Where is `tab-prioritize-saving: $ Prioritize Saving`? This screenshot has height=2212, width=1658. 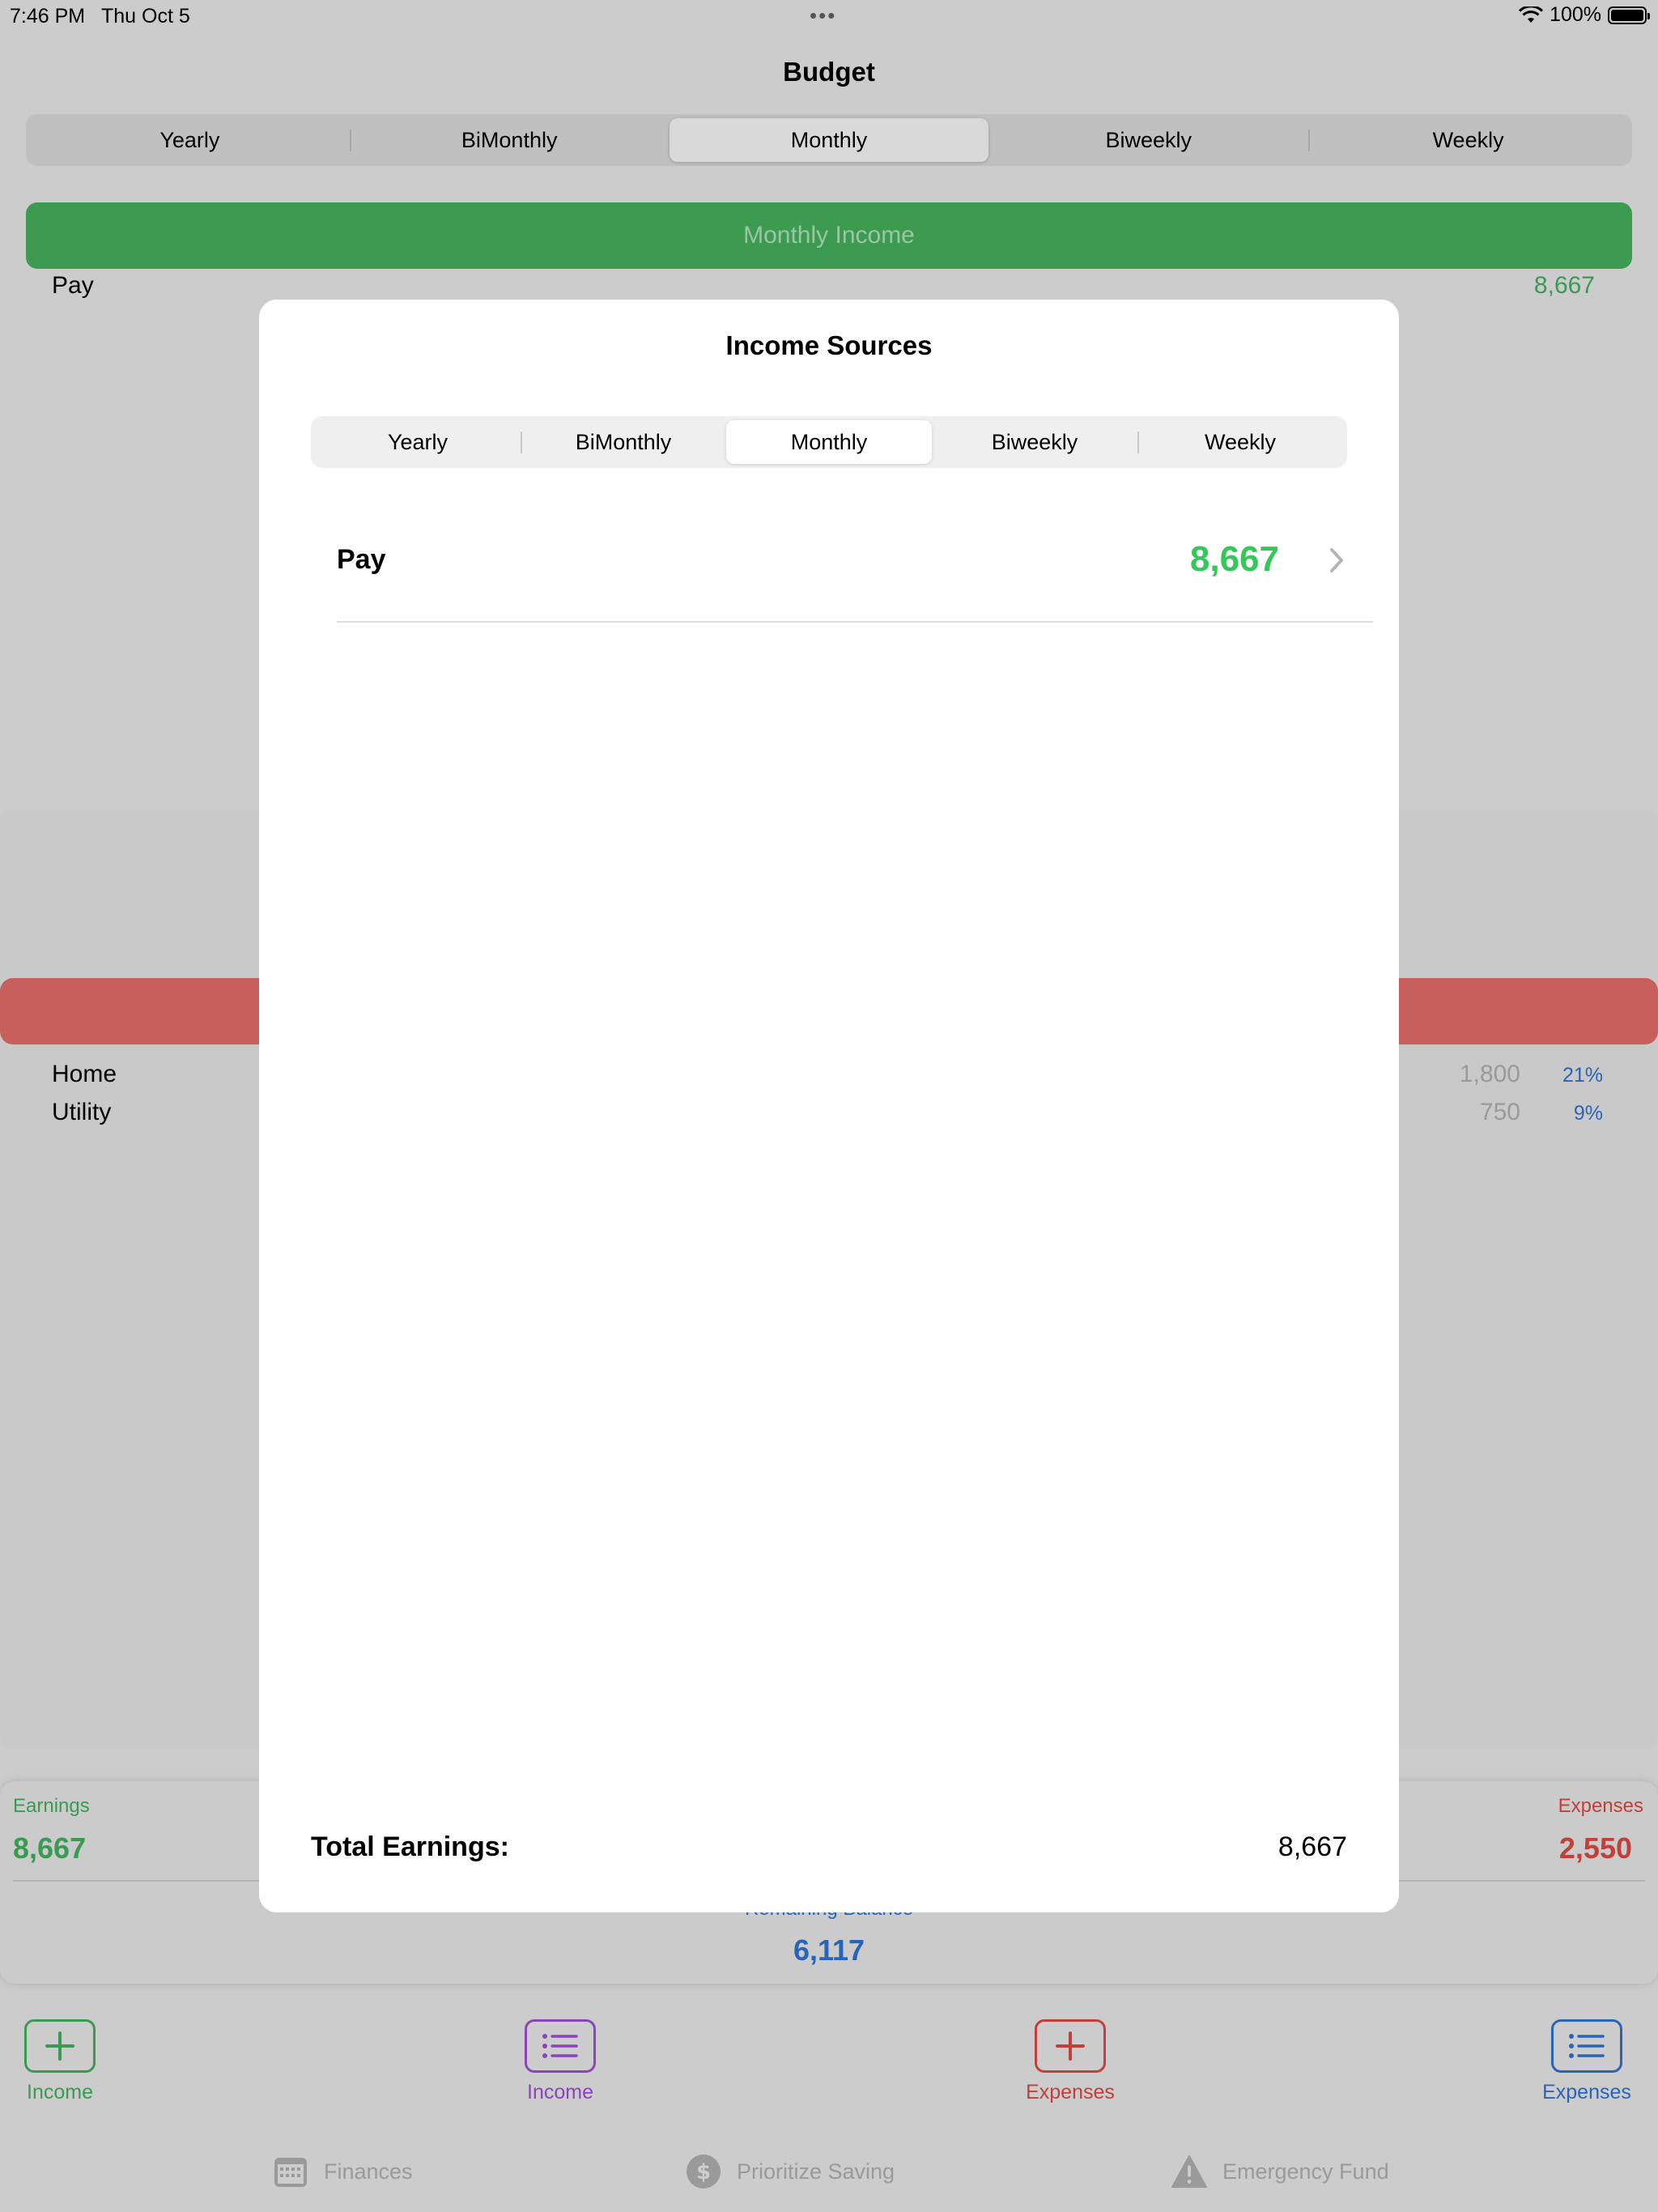 tab-prioritize-saving: $ Prioritize Saving is located at coordinates (790, 2171).